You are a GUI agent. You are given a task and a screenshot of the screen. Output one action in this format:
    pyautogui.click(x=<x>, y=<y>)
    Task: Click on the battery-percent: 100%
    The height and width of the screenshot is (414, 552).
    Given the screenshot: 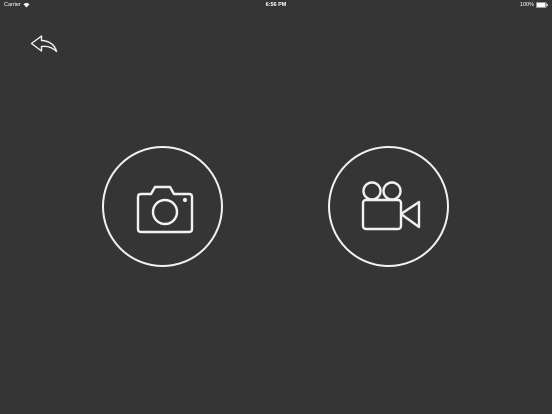 What is the action you would take?
    pyautogui.click(x=526, y=5)
    